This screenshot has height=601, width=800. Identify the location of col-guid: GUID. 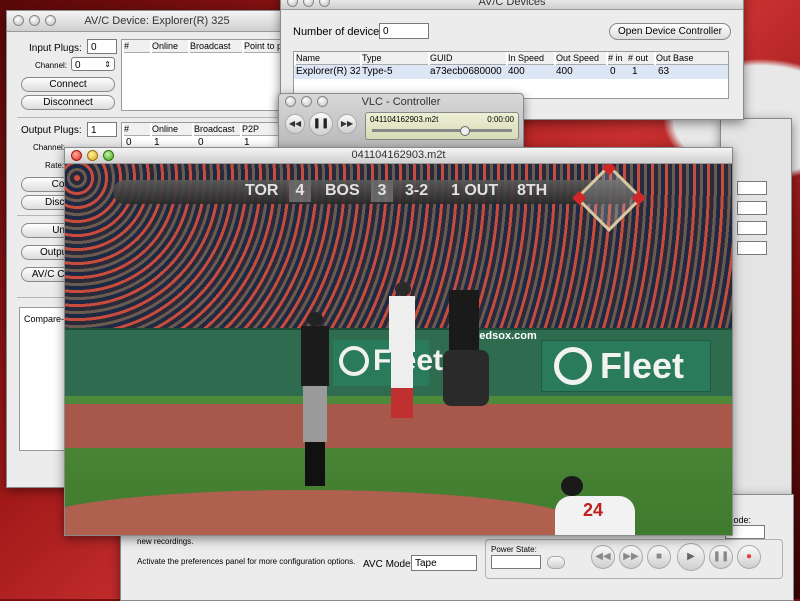
(468, 58).